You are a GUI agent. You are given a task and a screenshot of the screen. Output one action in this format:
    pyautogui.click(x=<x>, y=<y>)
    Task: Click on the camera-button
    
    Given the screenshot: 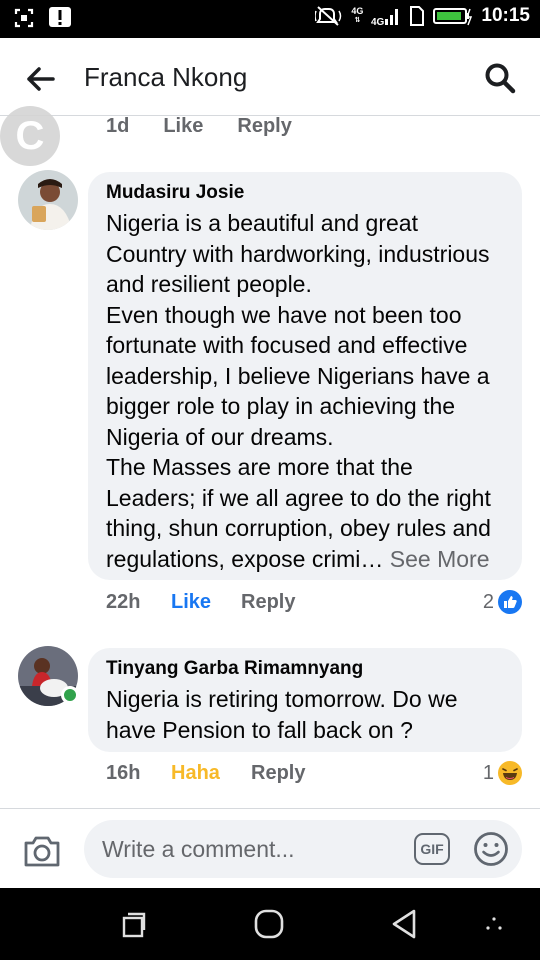 What is the action you would take?
    pyautogui.click(x=42, y=851)
    